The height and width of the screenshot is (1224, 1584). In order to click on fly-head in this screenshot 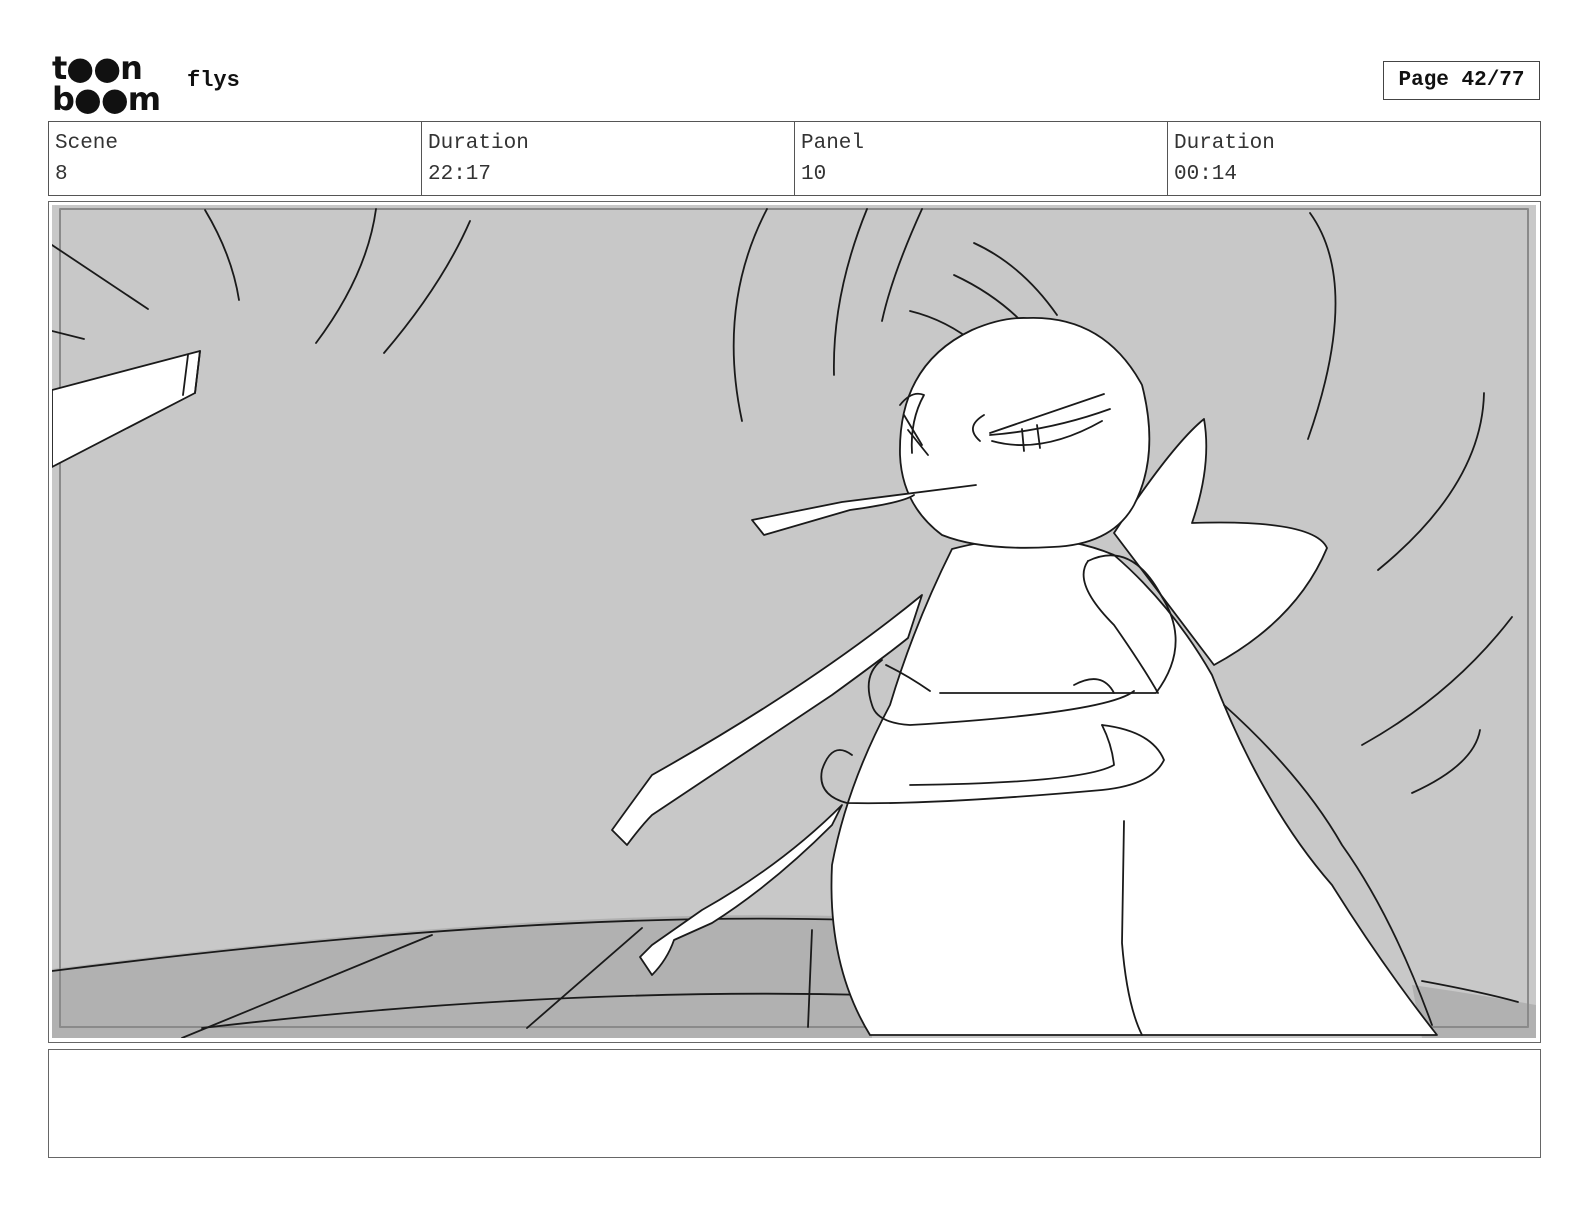, I will do `click(1025, 433)`.